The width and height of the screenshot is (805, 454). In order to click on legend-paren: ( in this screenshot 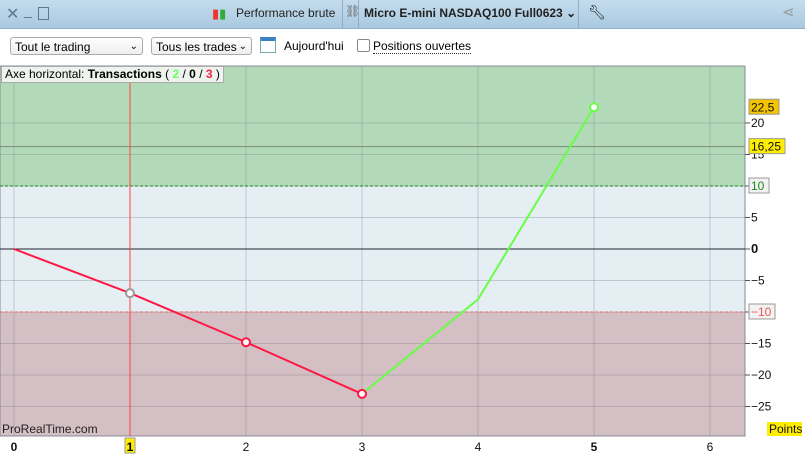, I will do `click(167, 74)`.